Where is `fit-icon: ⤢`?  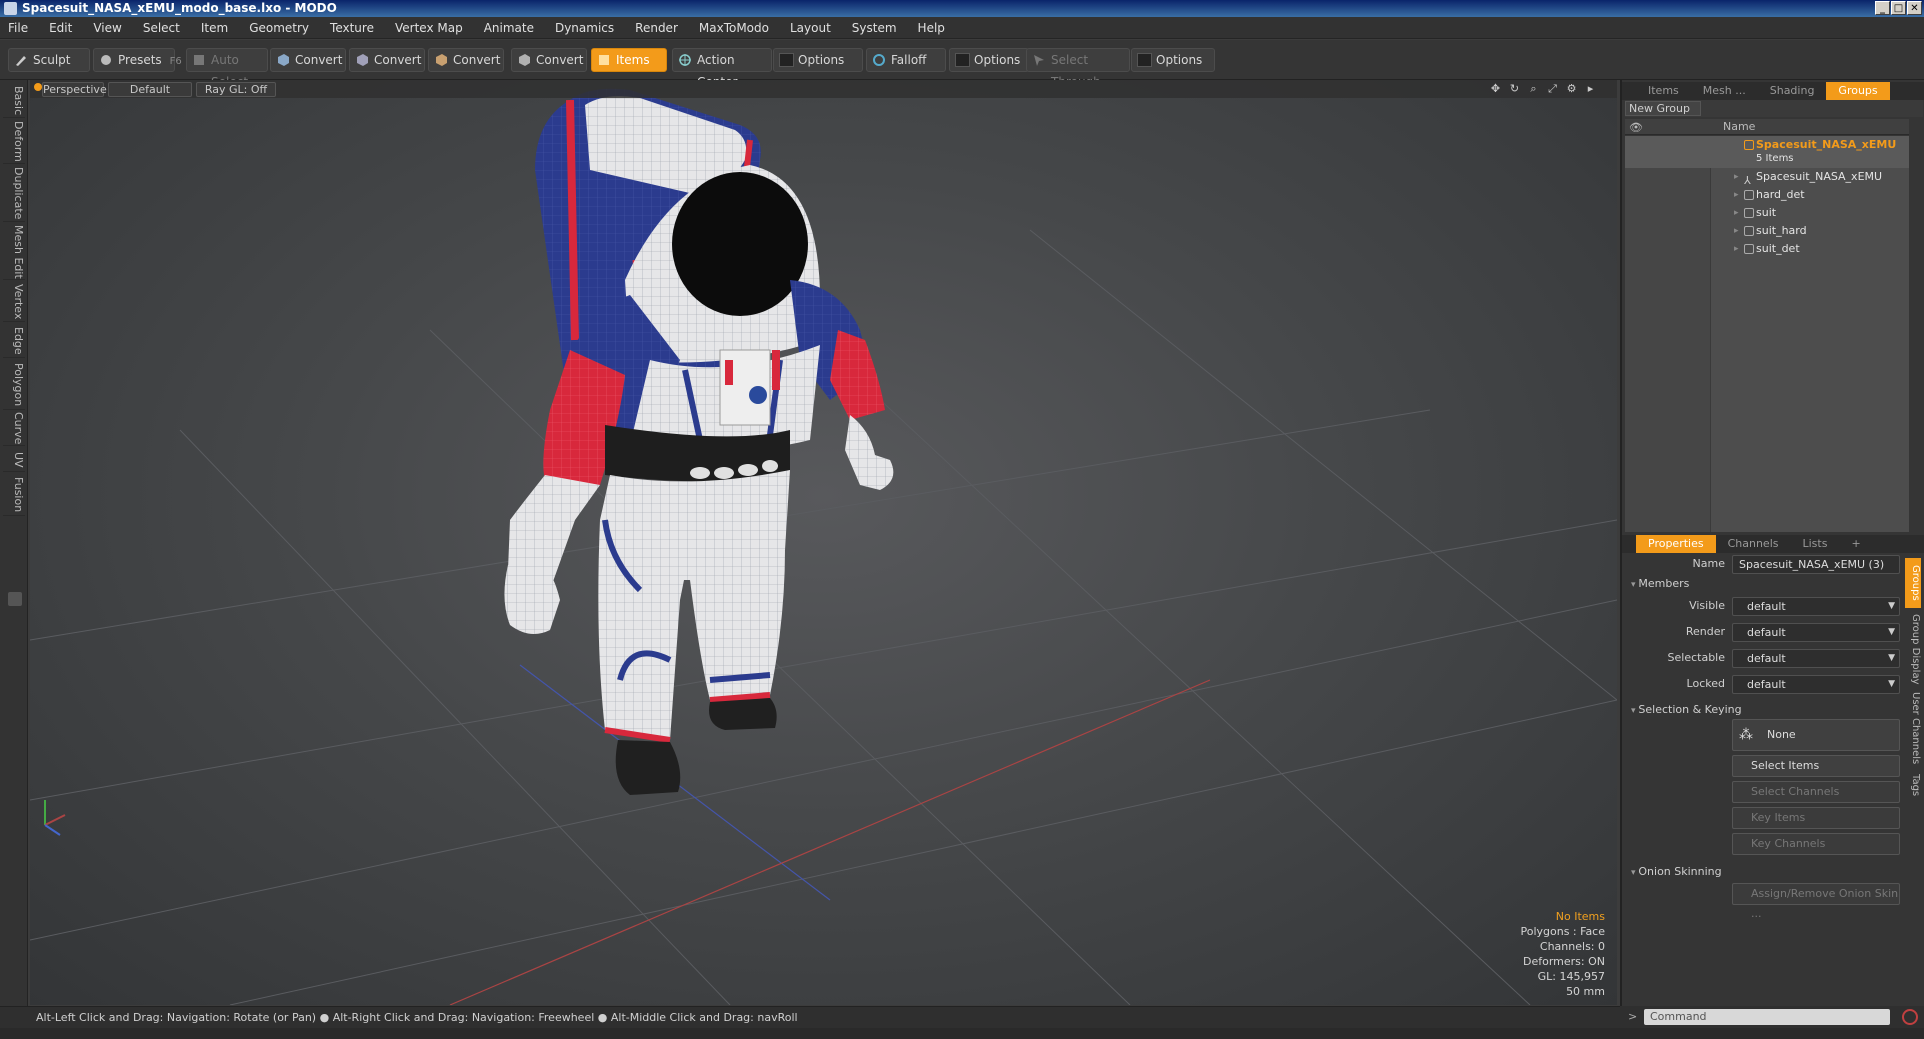 fit-icon: ⤢ is located at coordinates (1552, 88).